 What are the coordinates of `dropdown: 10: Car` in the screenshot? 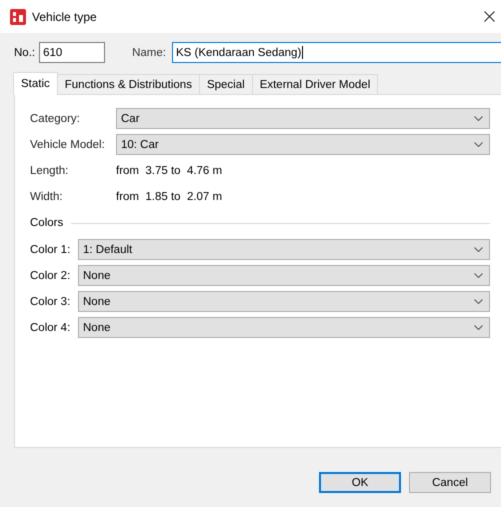 It's located at (303, 144).